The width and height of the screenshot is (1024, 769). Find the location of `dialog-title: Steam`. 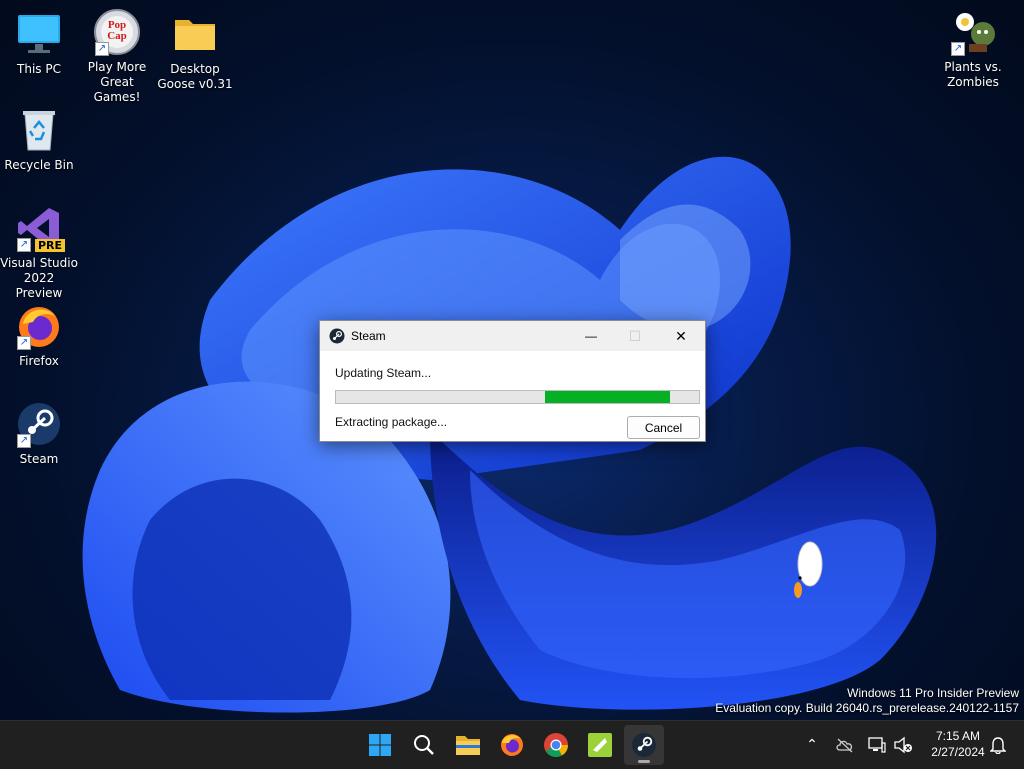

dialog-title: Steam is located at coordinates (368, 336).